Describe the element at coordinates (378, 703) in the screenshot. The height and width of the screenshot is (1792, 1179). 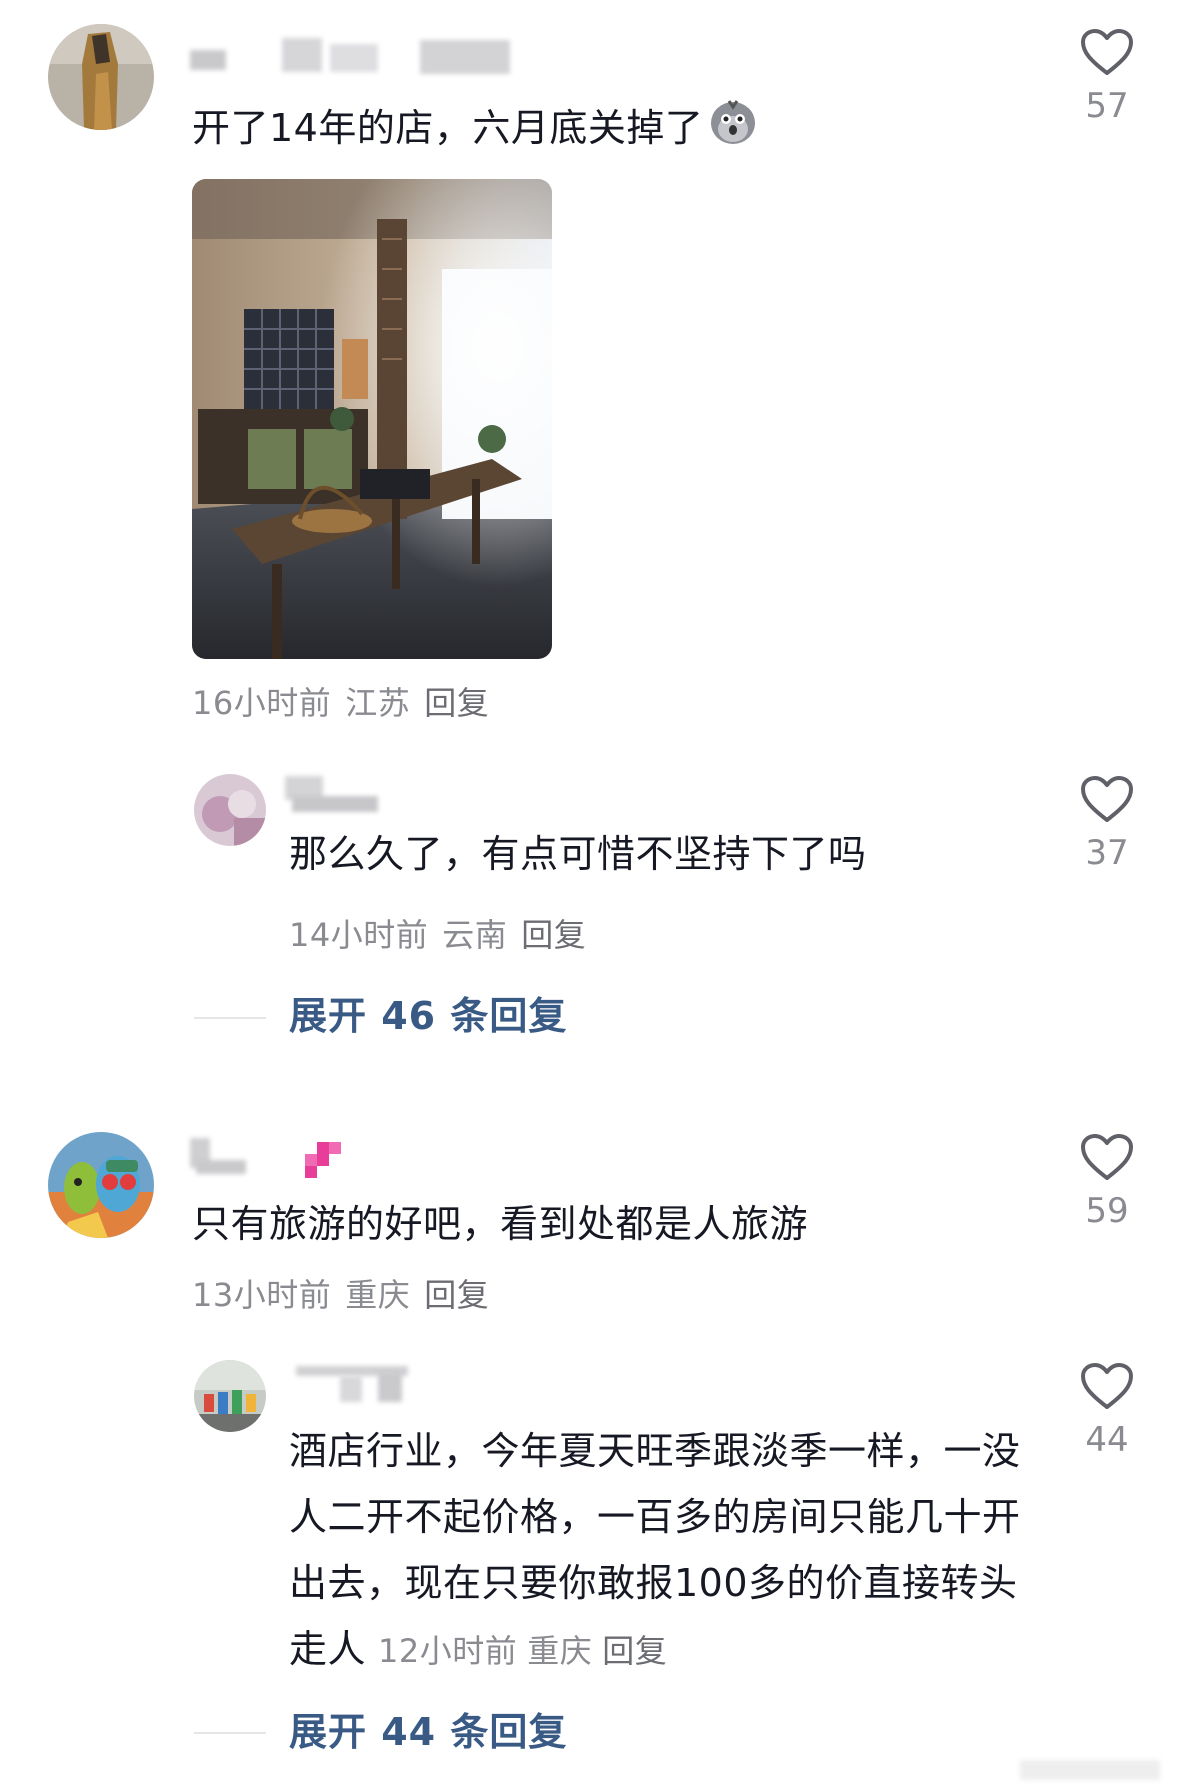
I see `comment-location: 江苏` at that location.